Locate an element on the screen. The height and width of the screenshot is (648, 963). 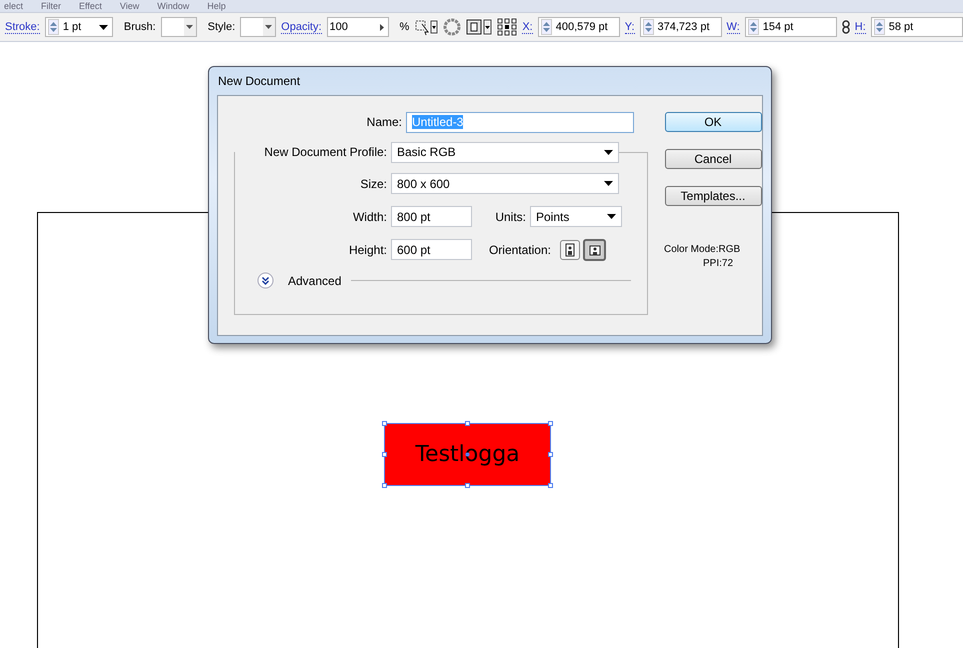
menu-item: Window is located at coordinates (173, 6).